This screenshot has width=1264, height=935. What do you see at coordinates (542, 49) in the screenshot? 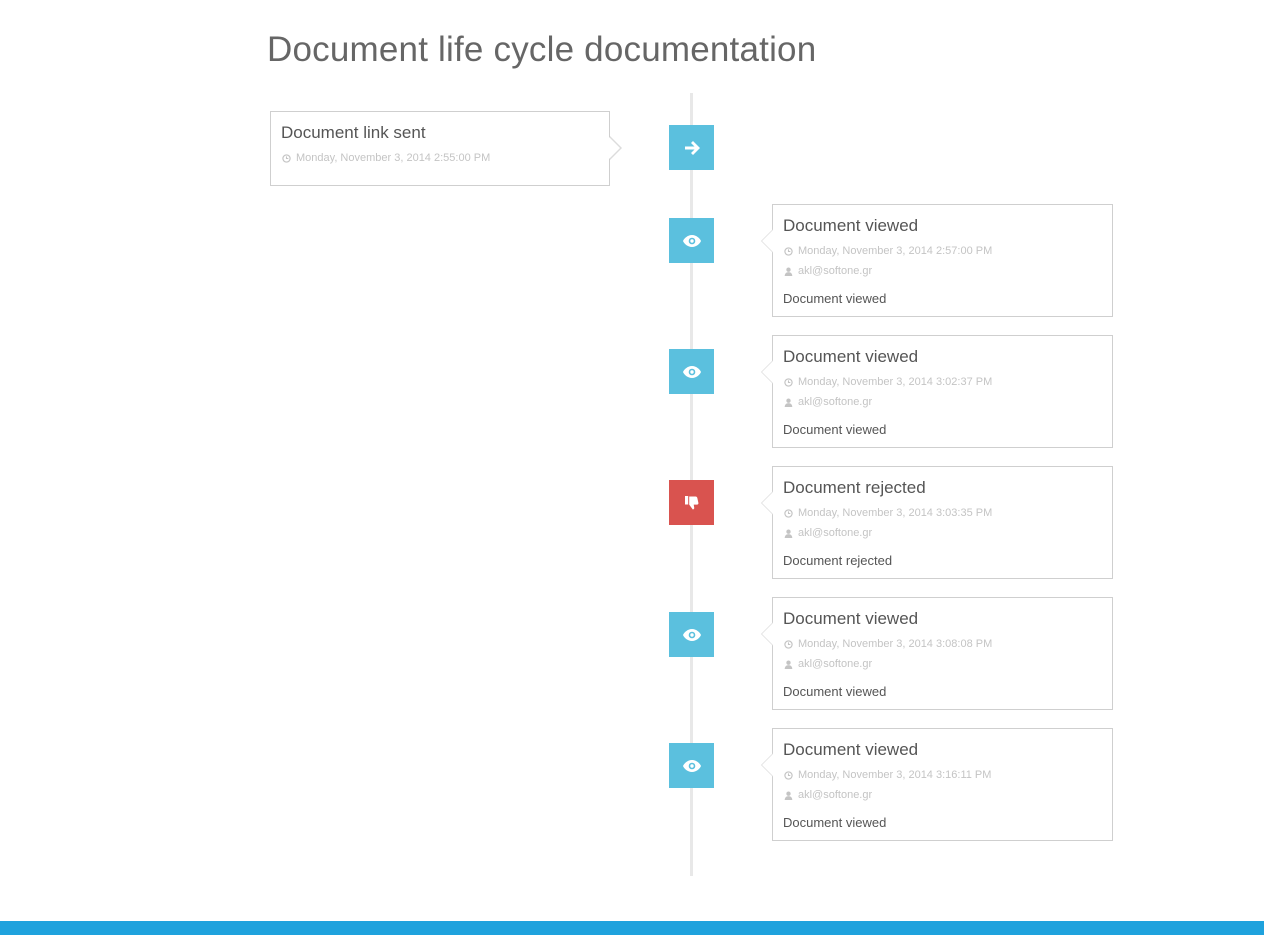
I see `page-title: Document life cycle documentation` at bounding box center [542, 49].